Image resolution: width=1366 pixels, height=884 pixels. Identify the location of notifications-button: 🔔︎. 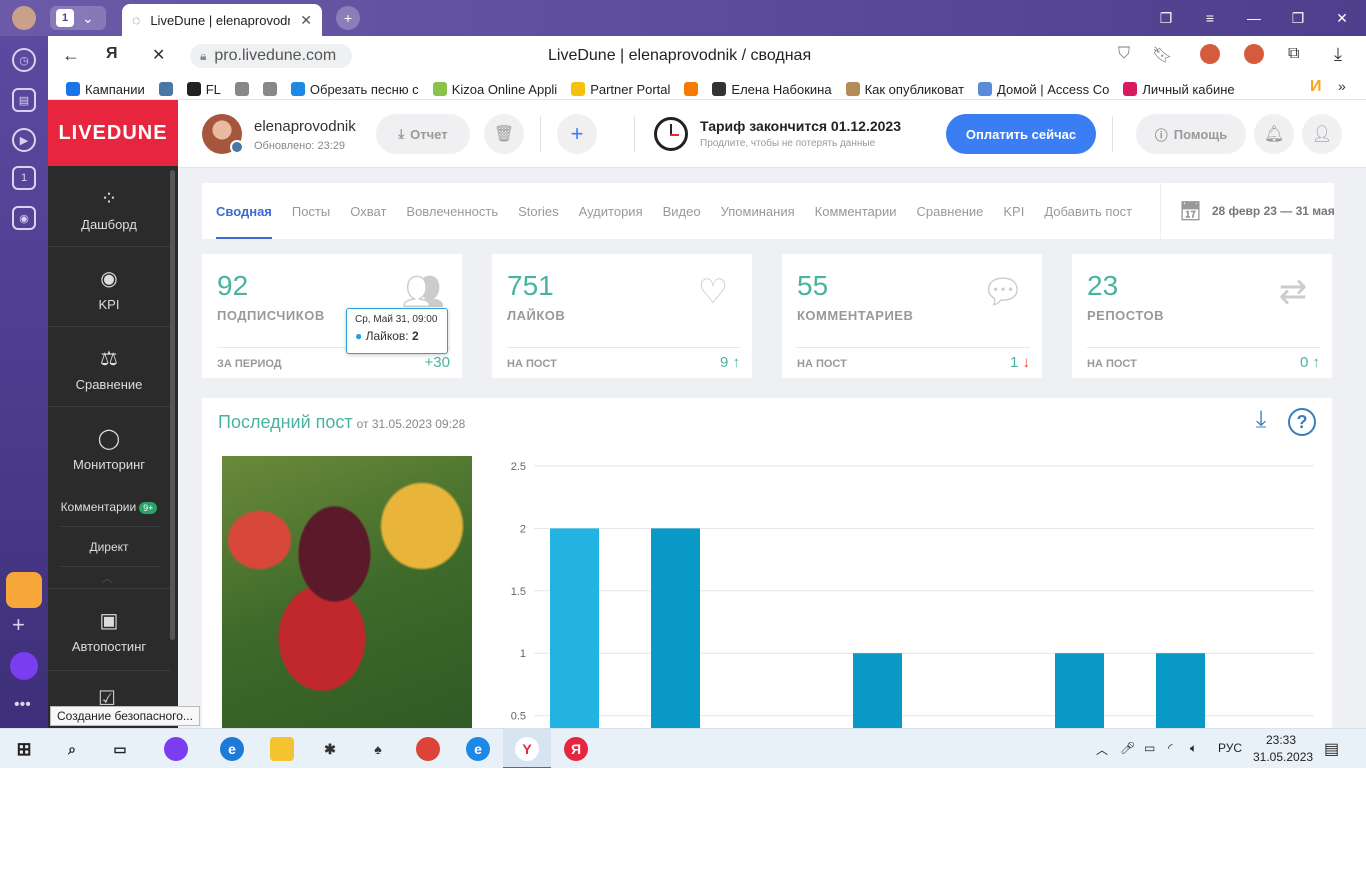
(1274, 134).